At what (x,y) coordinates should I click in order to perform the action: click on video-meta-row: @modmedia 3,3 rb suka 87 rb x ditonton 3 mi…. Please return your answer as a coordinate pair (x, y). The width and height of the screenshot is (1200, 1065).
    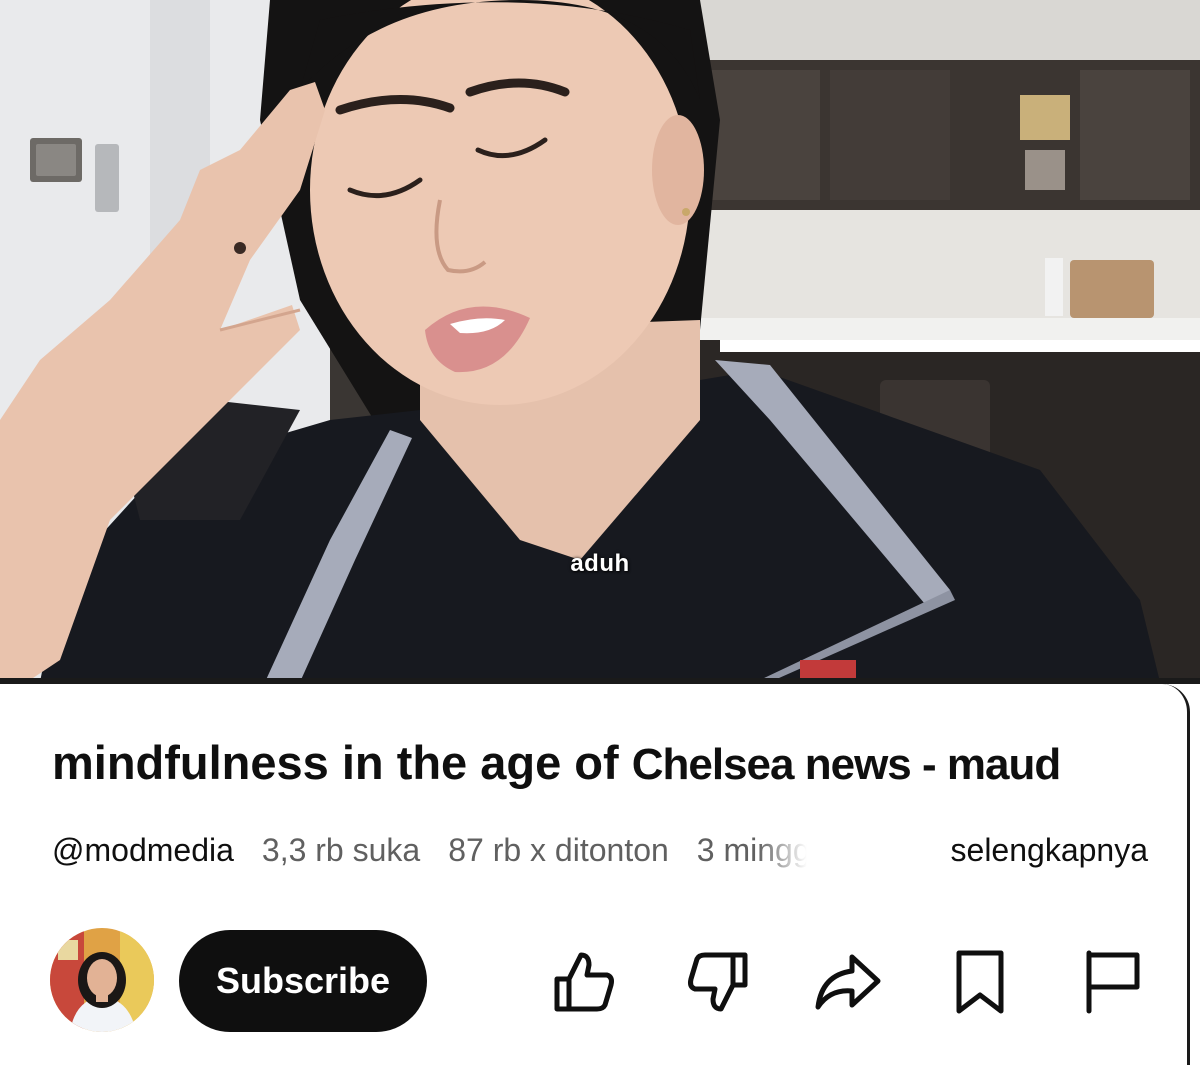
    Looking at the image, I should click on (600, 850).